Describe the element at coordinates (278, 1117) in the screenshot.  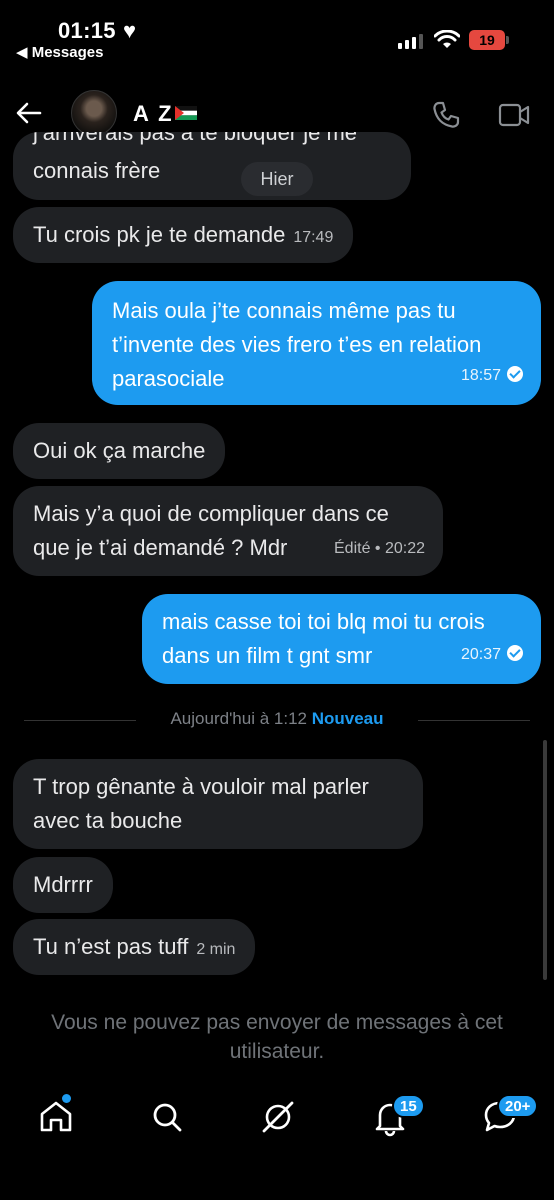
I see `grok-icon` at that location.